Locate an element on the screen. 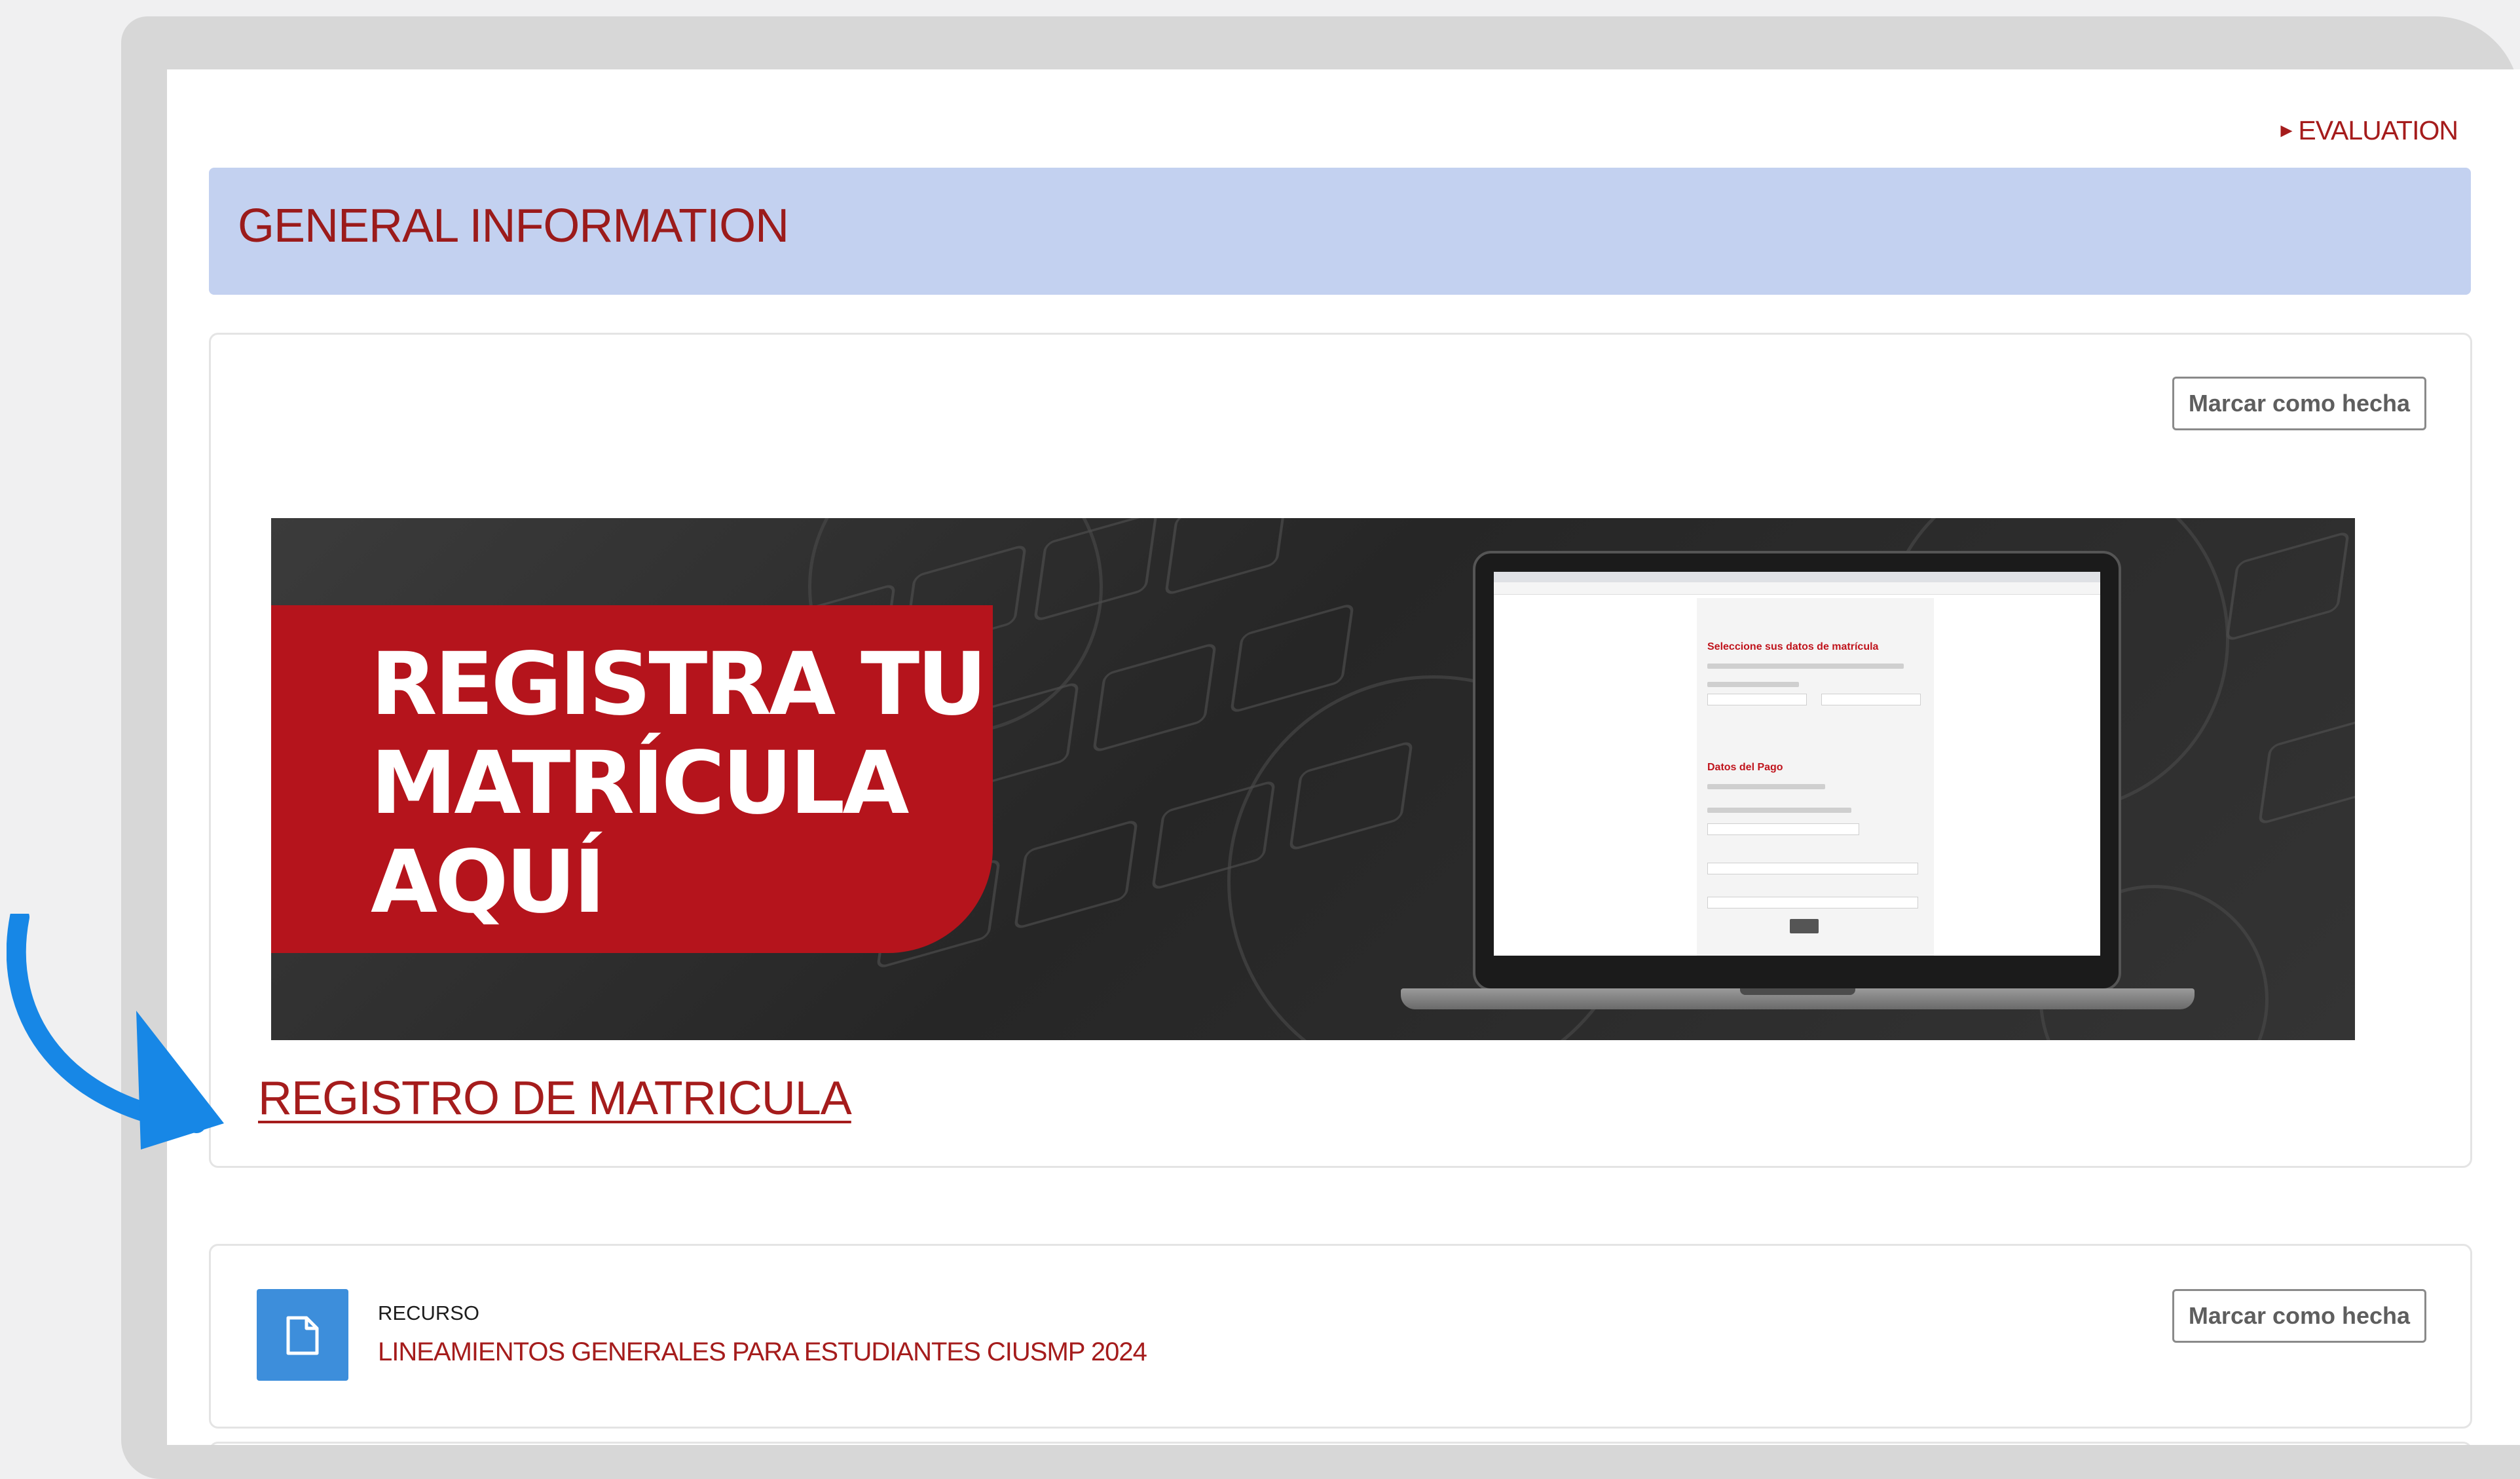 The image size is (2520, 1479). evaluation-link-label: EVALUATION is located at coordinates (2378, 130).